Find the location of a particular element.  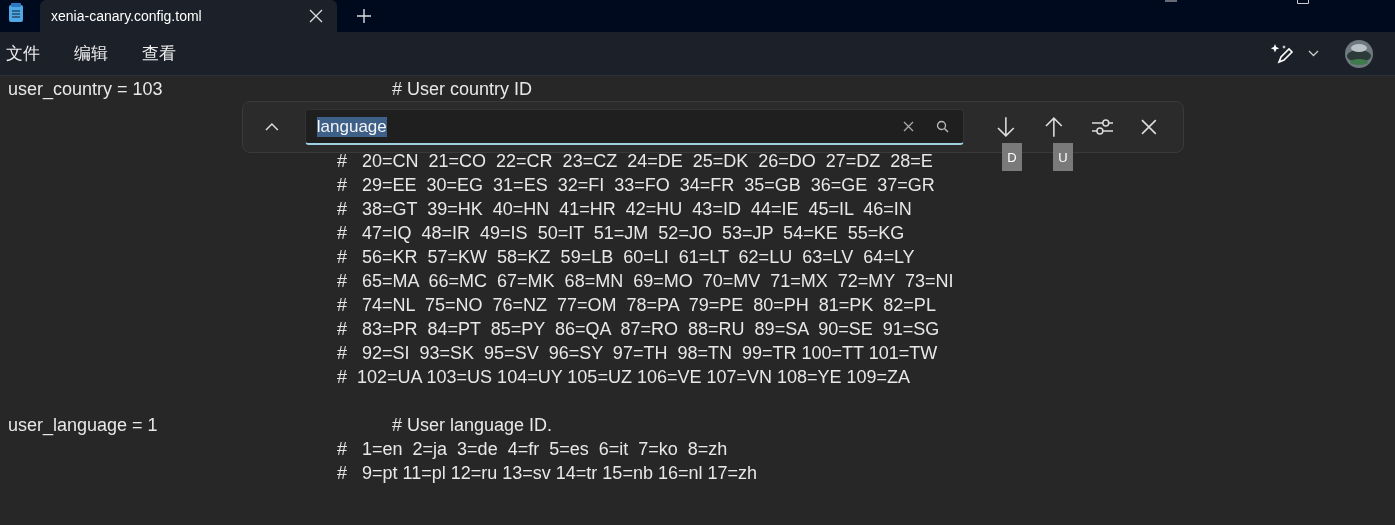

chevron-up-icon is located at coordinates (272, 127).